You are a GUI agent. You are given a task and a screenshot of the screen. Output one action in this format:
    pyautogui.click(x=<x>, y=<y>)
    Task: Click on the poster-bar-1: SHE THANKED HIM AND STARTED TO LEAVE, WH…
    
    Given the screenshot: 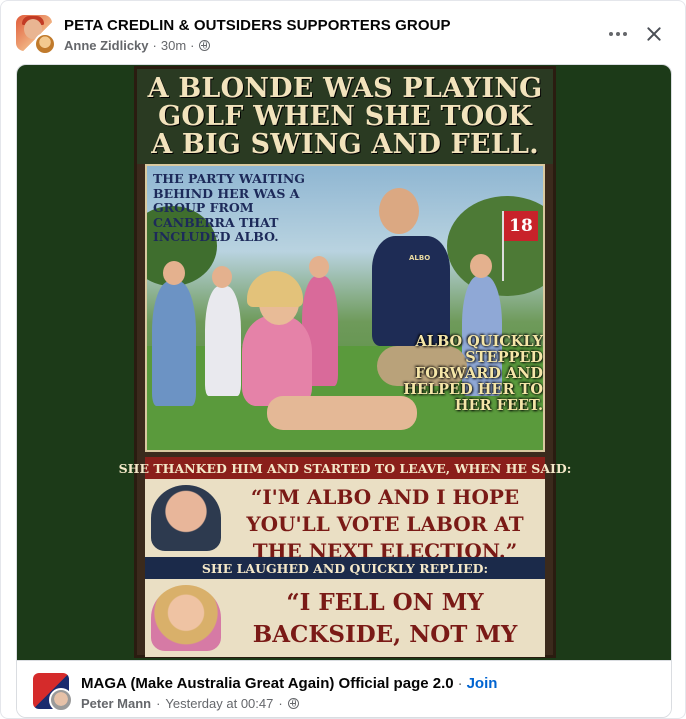 What is the action you would take?
    pyautogui.click(x=345, y=468)
    